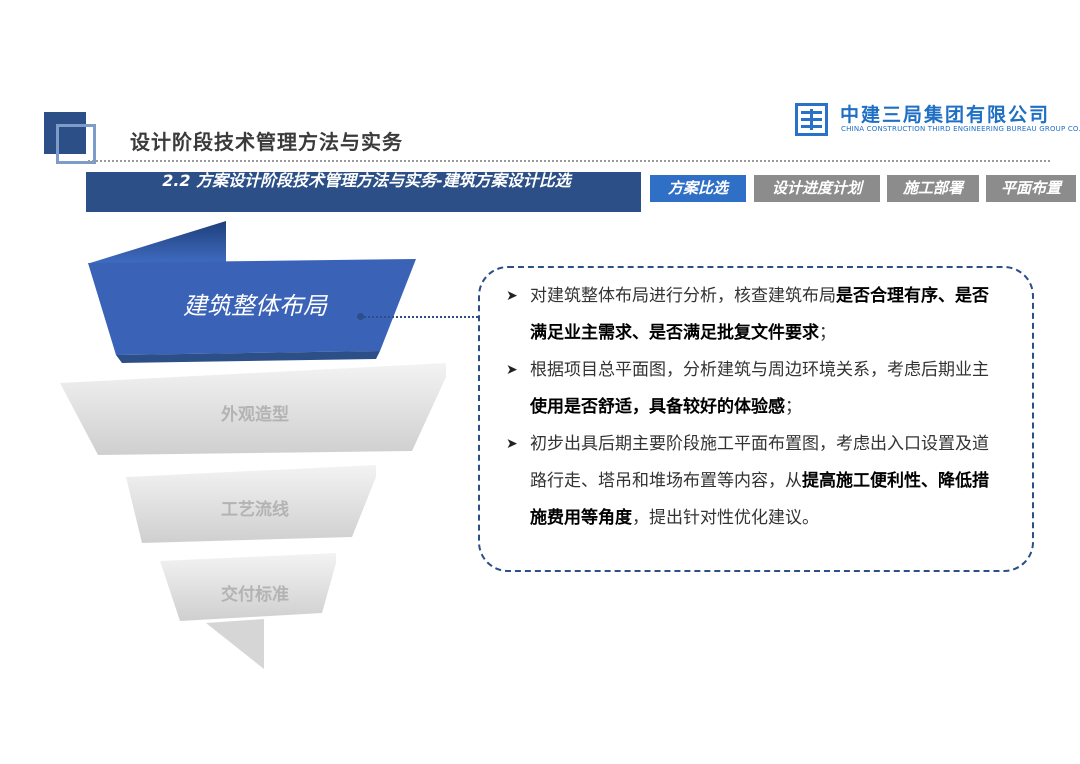  Describe the element at coordinates (569, 161) in the screenshot. I see `header-divider` at that location.